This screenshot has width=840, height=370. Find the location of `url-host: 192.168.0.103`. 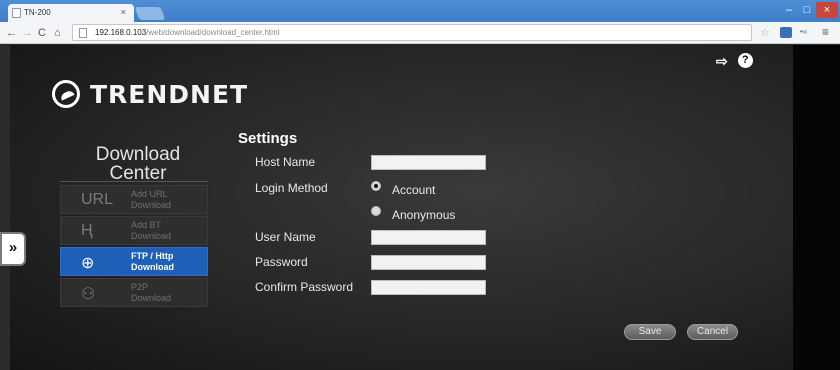

url-host: 192.168.0.103 is located at coordinates (121, 32).